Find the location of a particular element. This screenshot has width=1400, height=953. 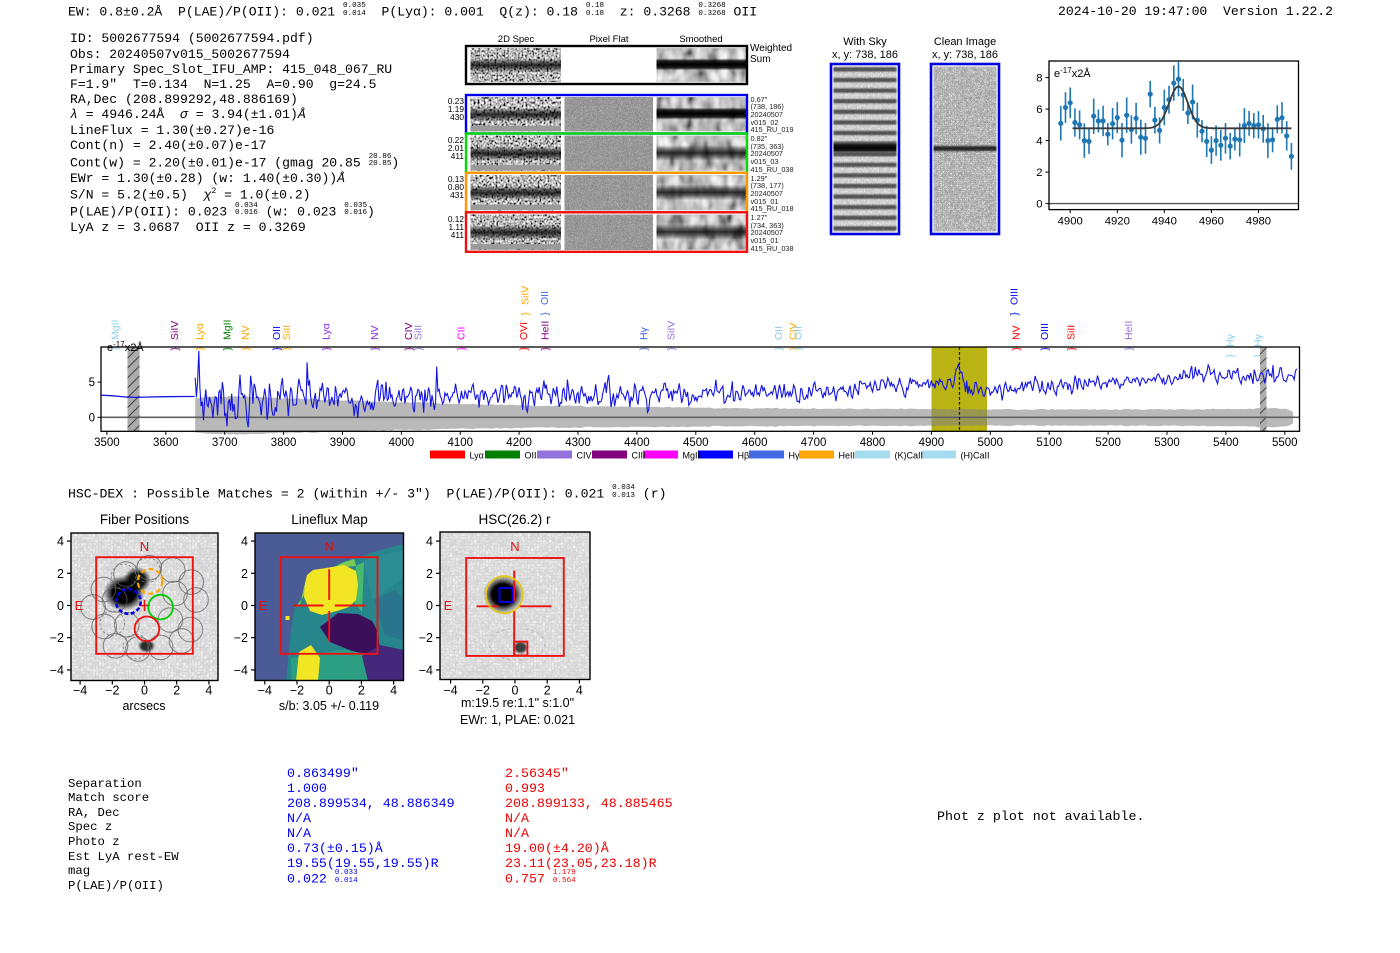

svg-text: 2 is located at coordinates (1039, 173).